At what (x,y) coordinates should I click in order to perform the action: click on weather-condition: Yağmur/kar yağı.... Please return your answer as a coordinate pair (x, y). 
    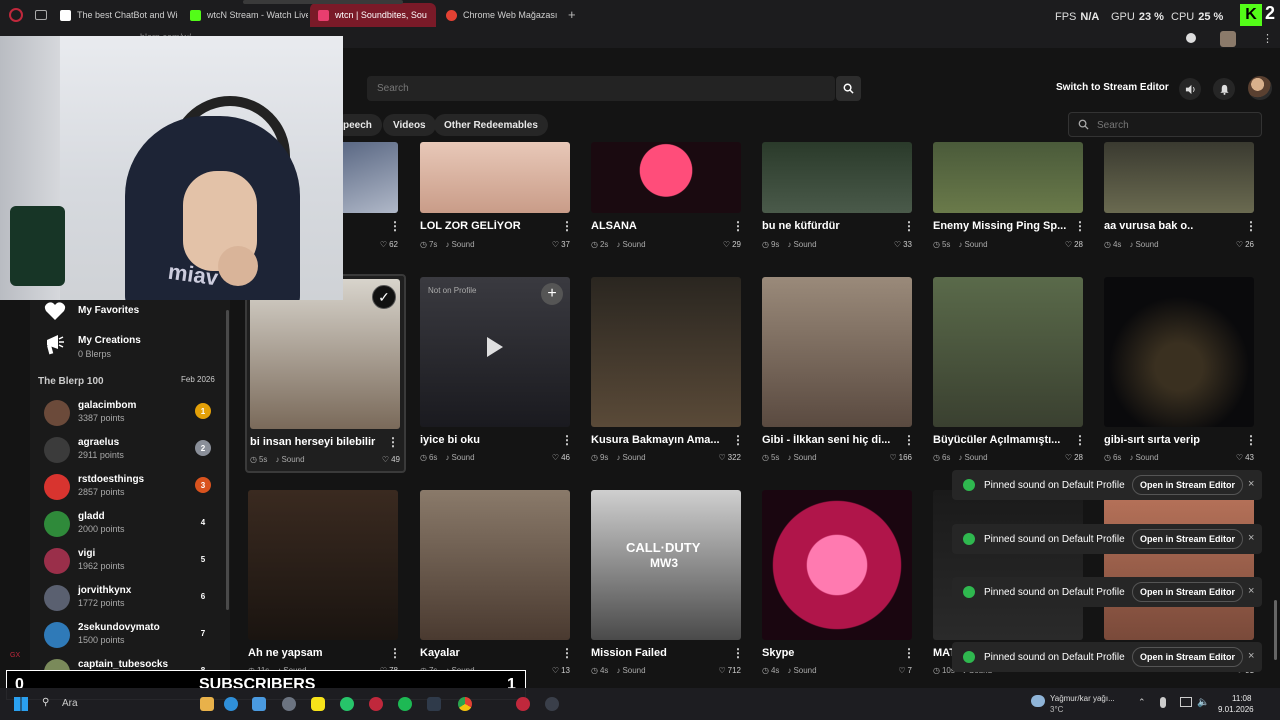
    Looking at the image, I should click on (1082, 698).